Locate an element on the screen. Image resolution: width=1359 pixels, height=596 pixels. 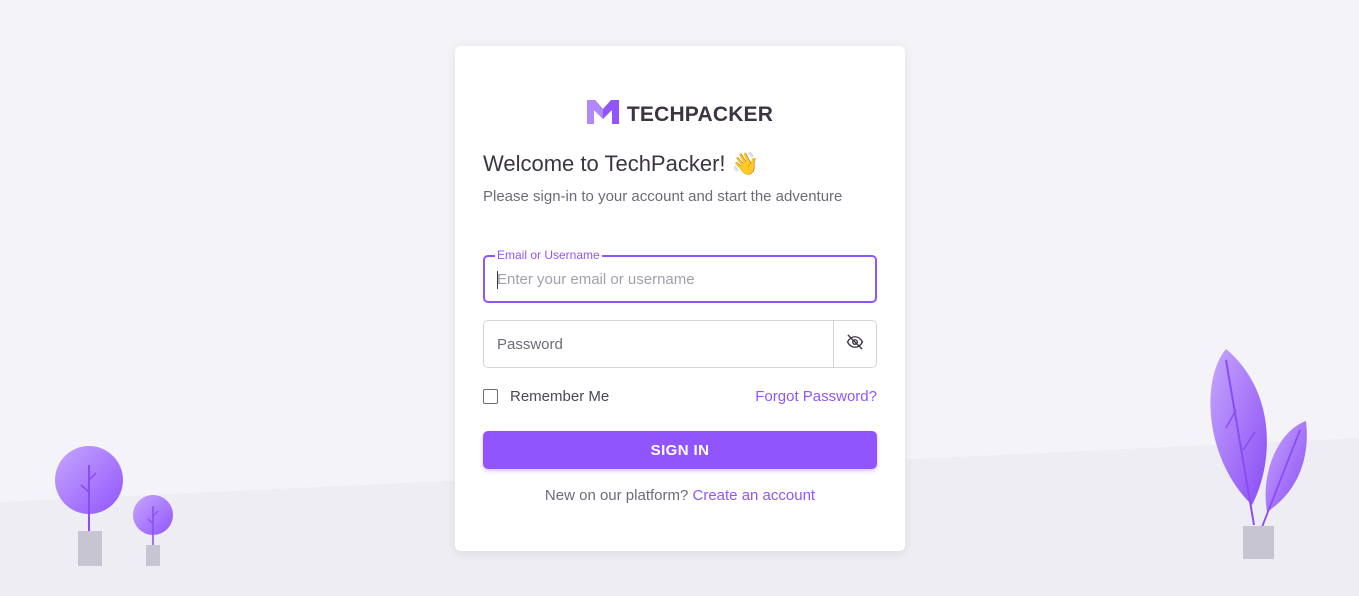
remember-me: Remember Me is located at coordinates (546, 396).